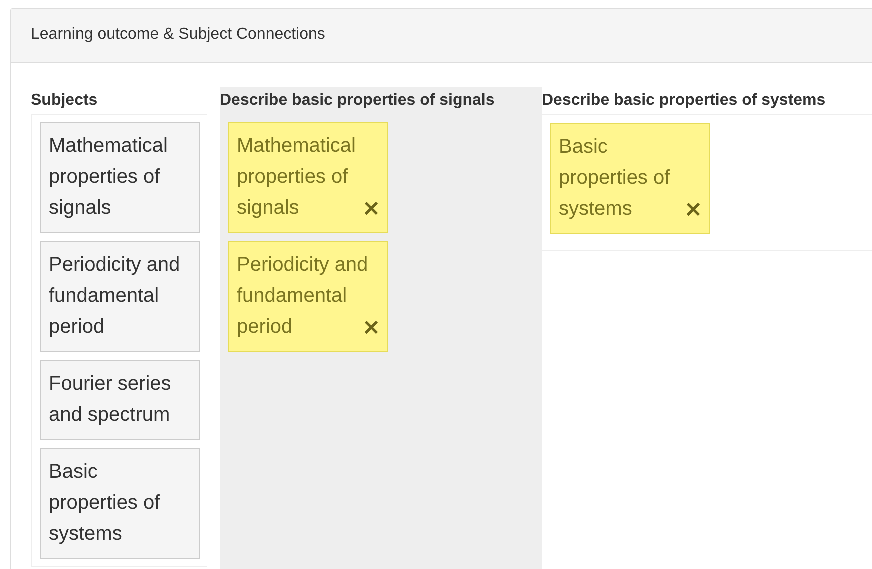 The height and width of the screenshot is (569, 872). Describe the element at coordinates (630, 178) in the screenshot. I see `connected-subject-card: Basic properties of systems` at that location.